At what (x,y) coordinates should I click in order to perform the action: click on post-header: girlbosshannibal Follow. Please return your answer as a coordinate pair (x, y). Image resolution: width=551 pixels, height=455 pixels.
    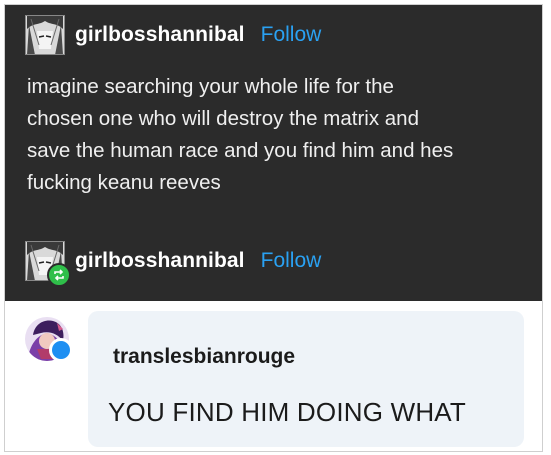
    Looking at the image, I should click on (173, 35).